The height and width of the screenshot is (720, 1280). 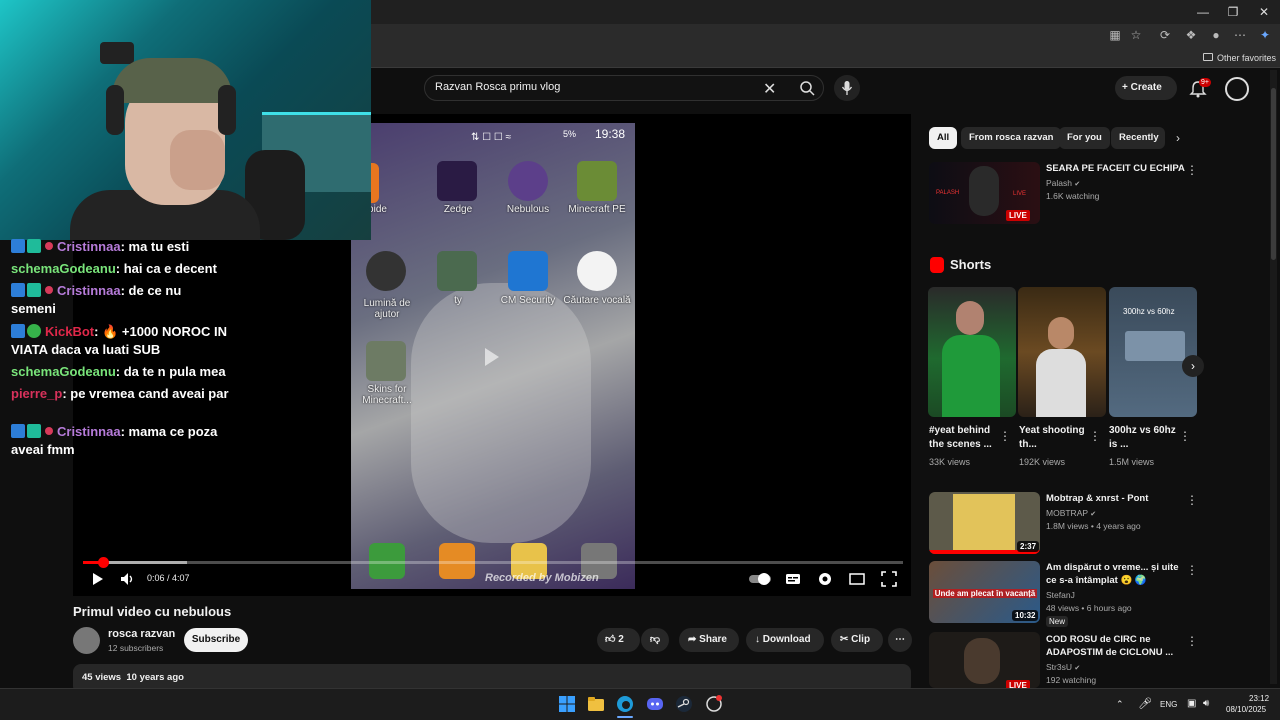 I want to click on clip-button: ✂ Clip, so click(x=857, y=640).